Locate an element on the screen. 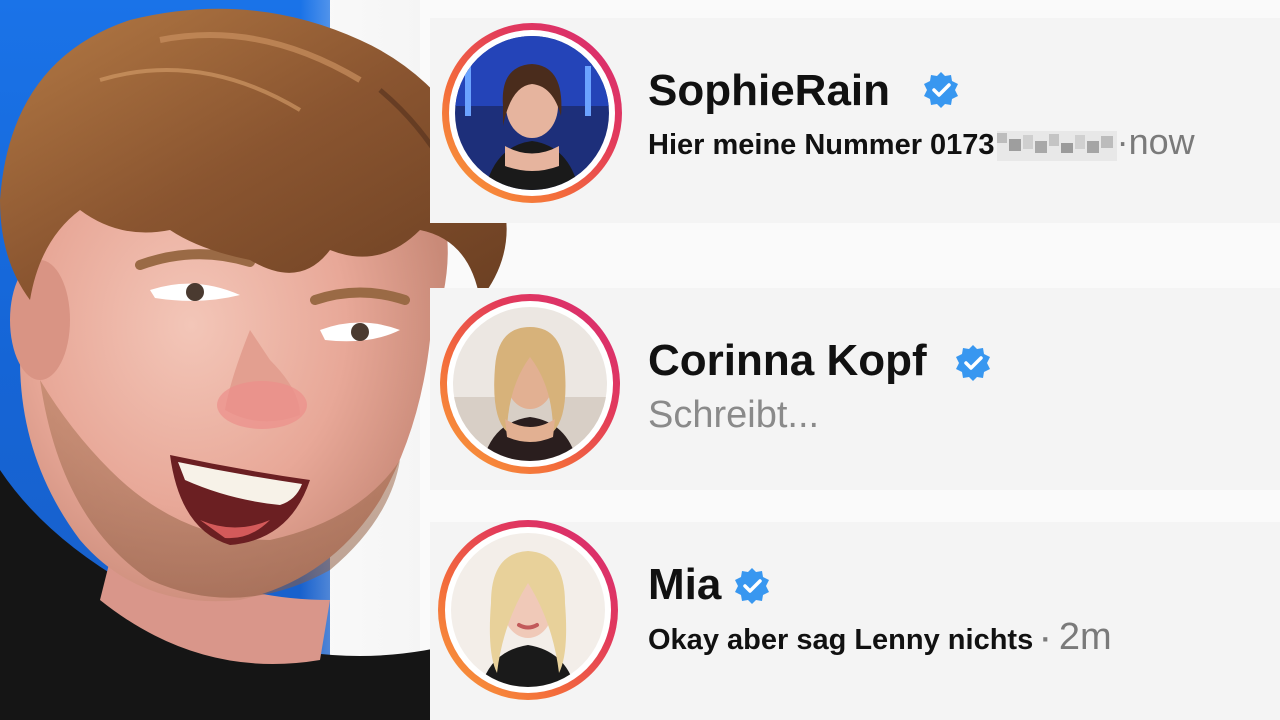 The image size is (1280, 720). redacted-number is located at coordinates (1056, 146).